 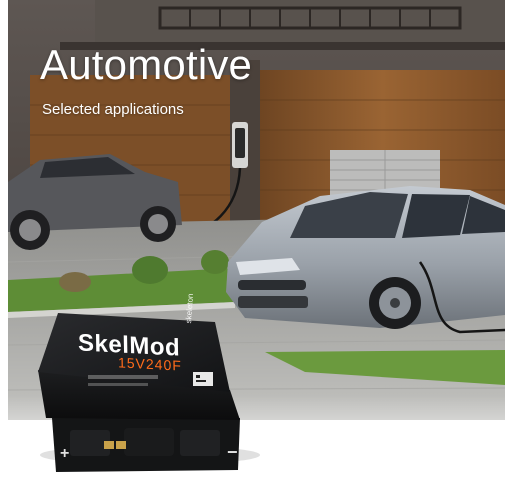 What do you see at coordinates (272, 285) in the screenshot?
I see `ev-grille` at bounding box center [272, 285].